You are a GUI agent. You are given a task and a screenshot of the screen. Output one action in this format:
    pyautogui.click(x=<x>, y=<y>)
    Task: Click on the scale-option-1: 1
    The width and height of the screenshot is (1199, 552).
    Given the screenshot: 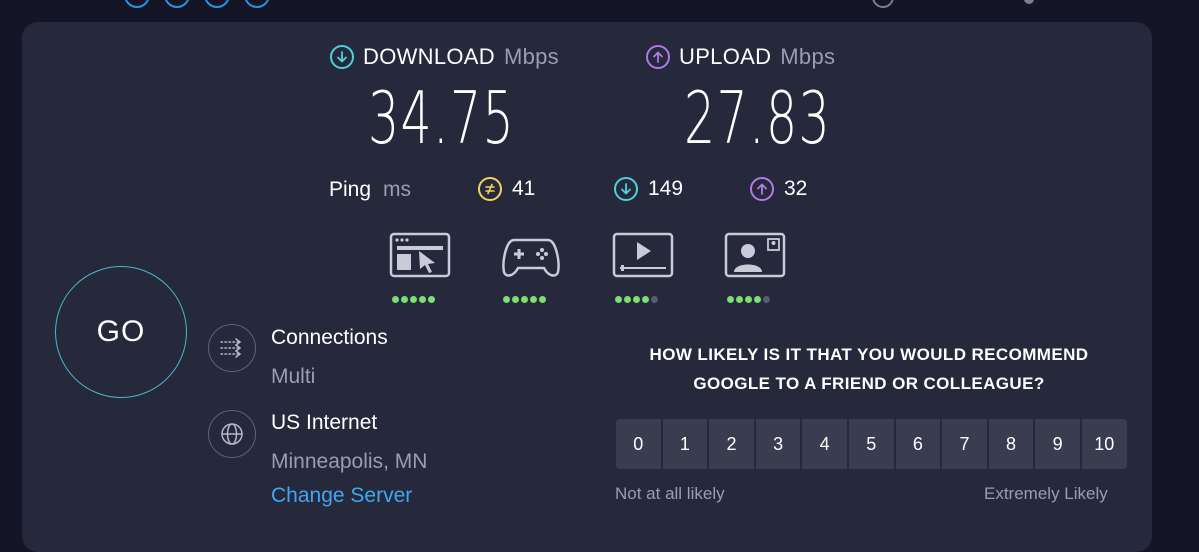 What is the action you would take?
    pyautogui.click(x=685, y=444)
    